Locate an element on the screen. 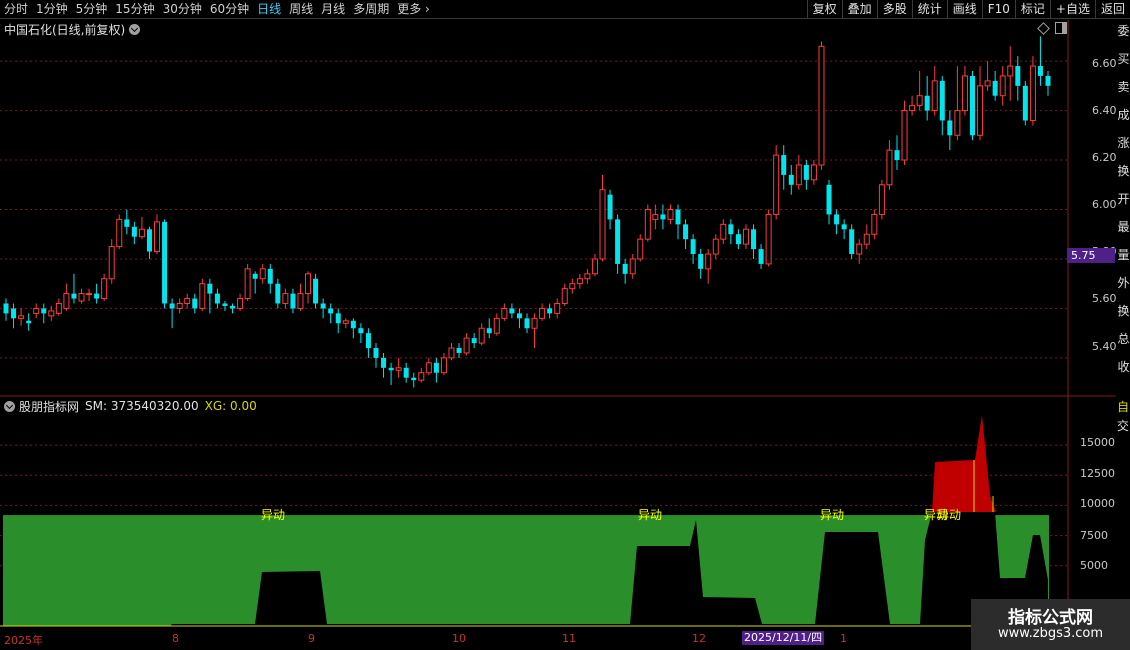 This screenshot has width=1130, height=650. tab-more: 更多 › is located at coordinates (413, 9).